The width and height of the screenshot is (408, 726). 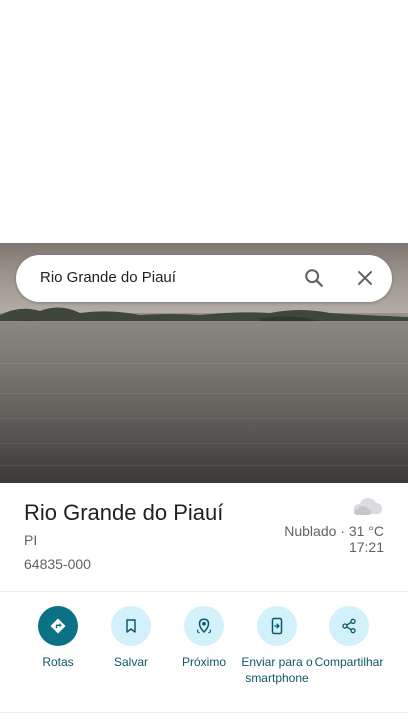 I want to click on close-icon, so click(x=365, y=278).